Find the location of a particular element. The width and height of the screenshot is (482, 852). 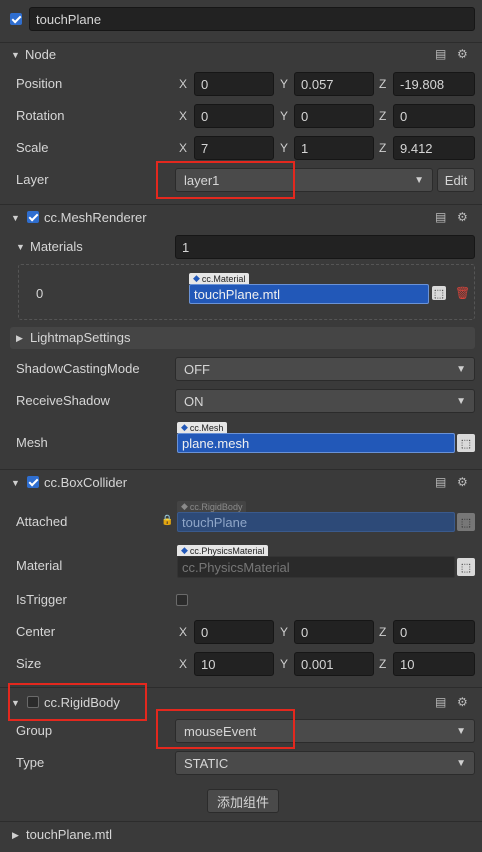

attached-type-tag: ◆ cc.RigidBody is located at coordinates (212, 506).